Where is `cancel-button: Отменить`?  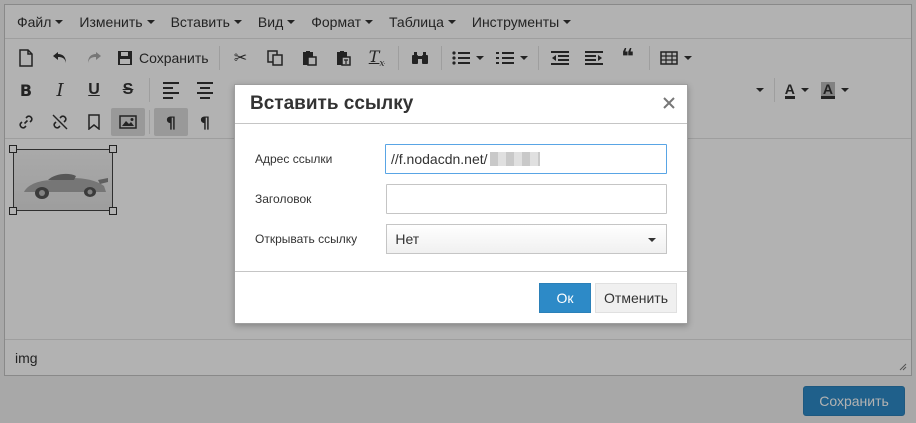 cancel-button: Отменить is located at coordinates (636, 297).